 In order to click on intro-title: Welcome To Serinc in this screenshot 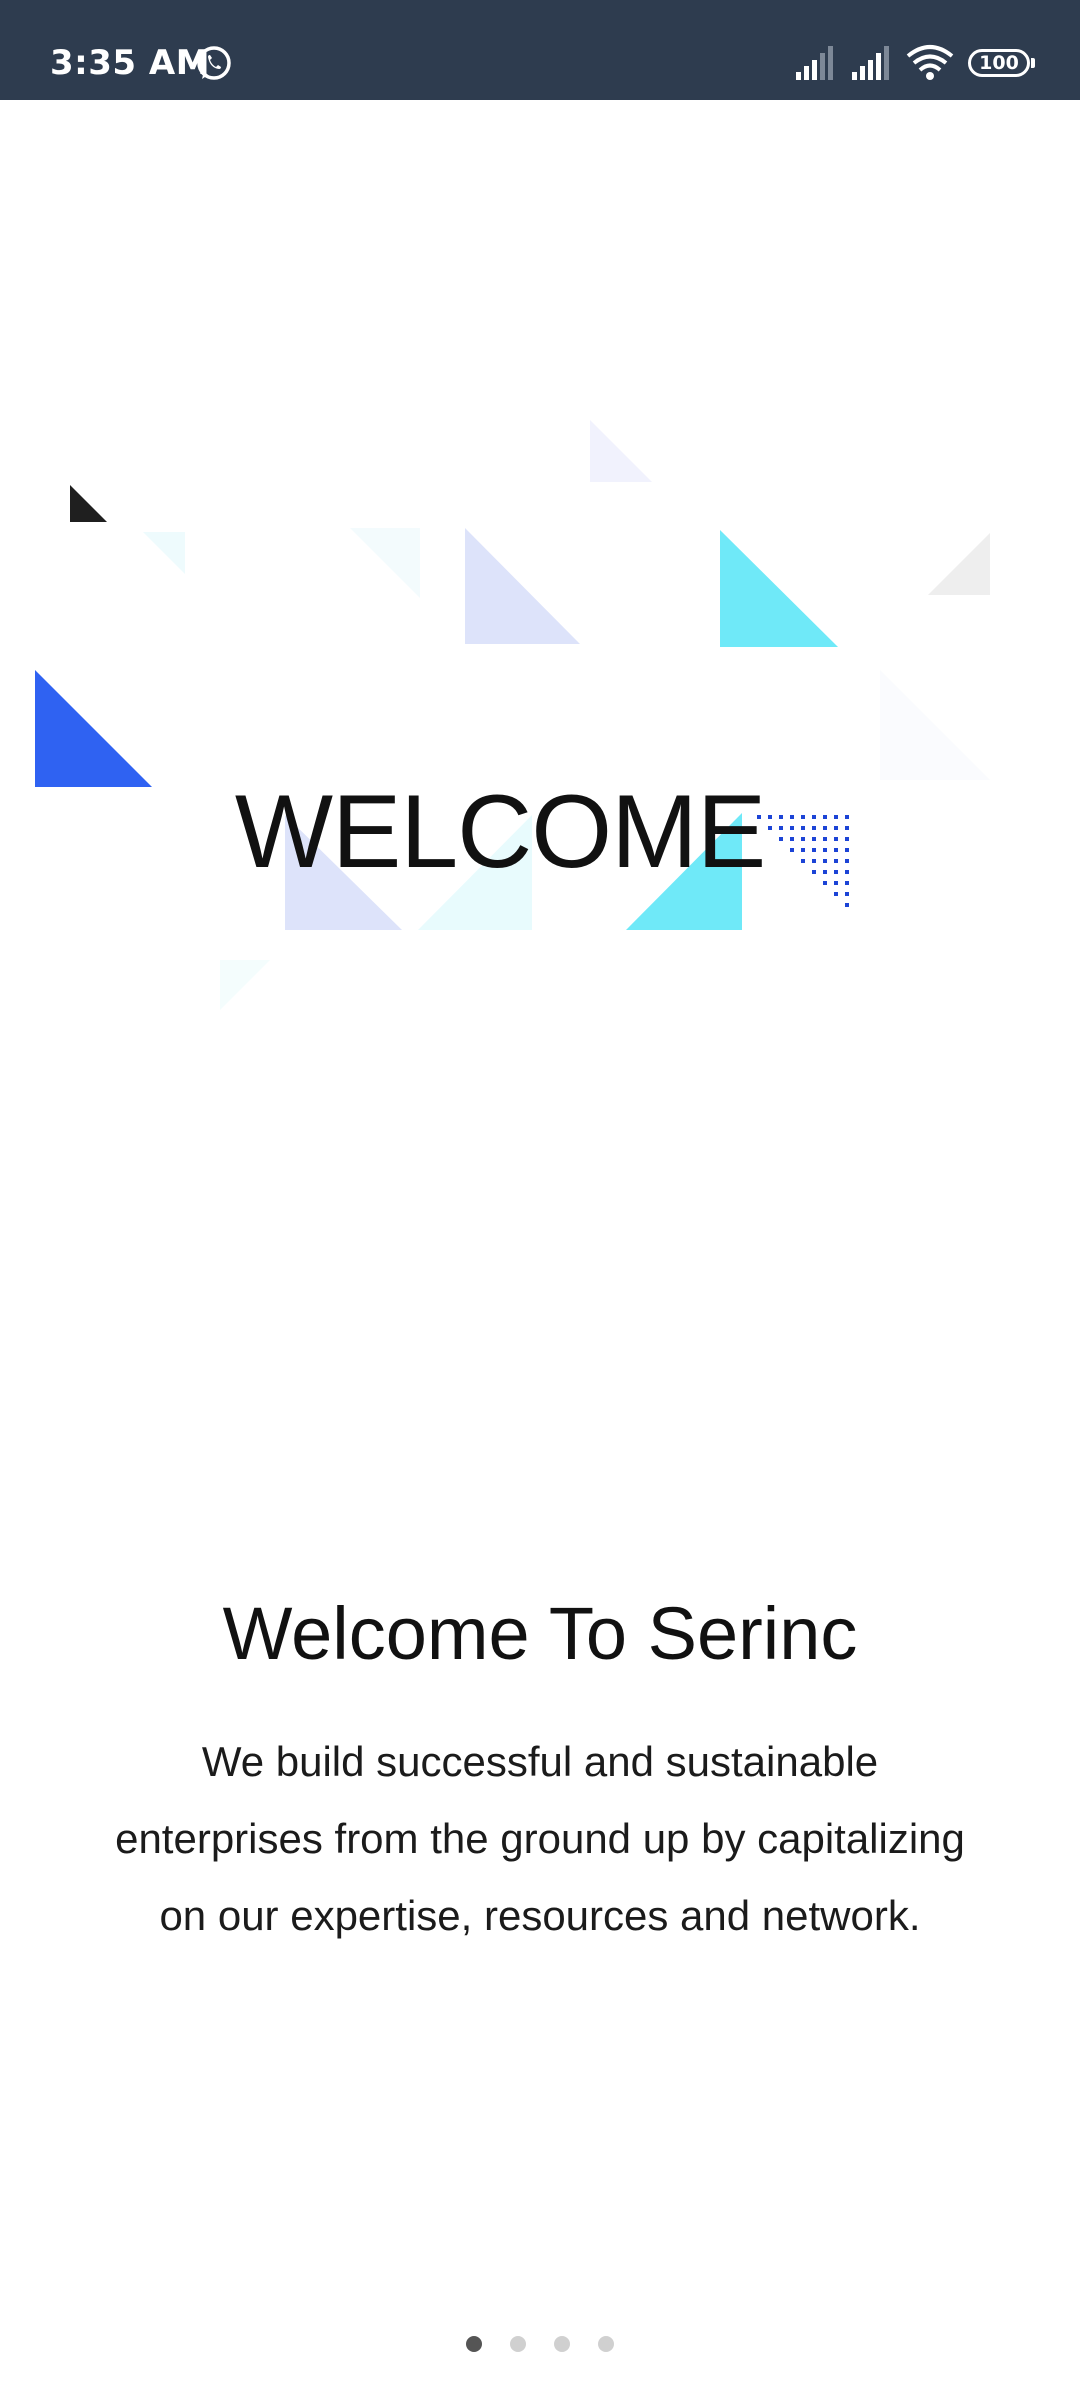, I will do `click(540, 1633)`.